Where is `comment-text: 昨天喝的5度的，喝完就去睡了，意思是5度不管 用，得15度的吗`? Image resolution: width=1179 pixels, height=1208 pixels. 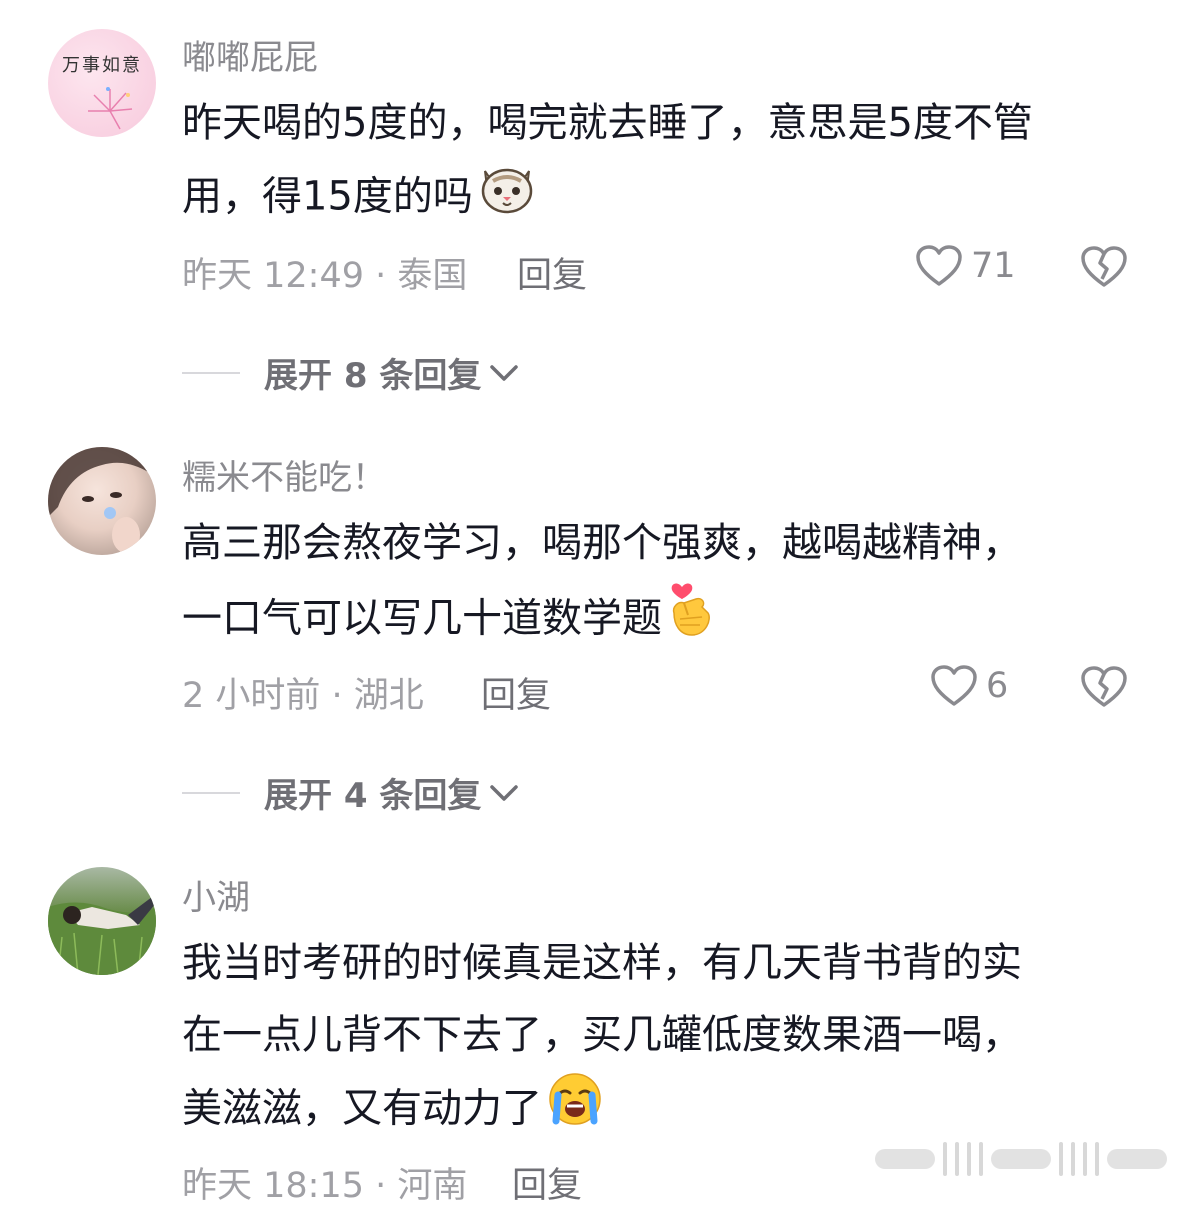
comment-text: 昨天喝的5度的，喝完就去睡了，意思是5度不管 用，得15度的吗 is located at coordinates (657, 159).